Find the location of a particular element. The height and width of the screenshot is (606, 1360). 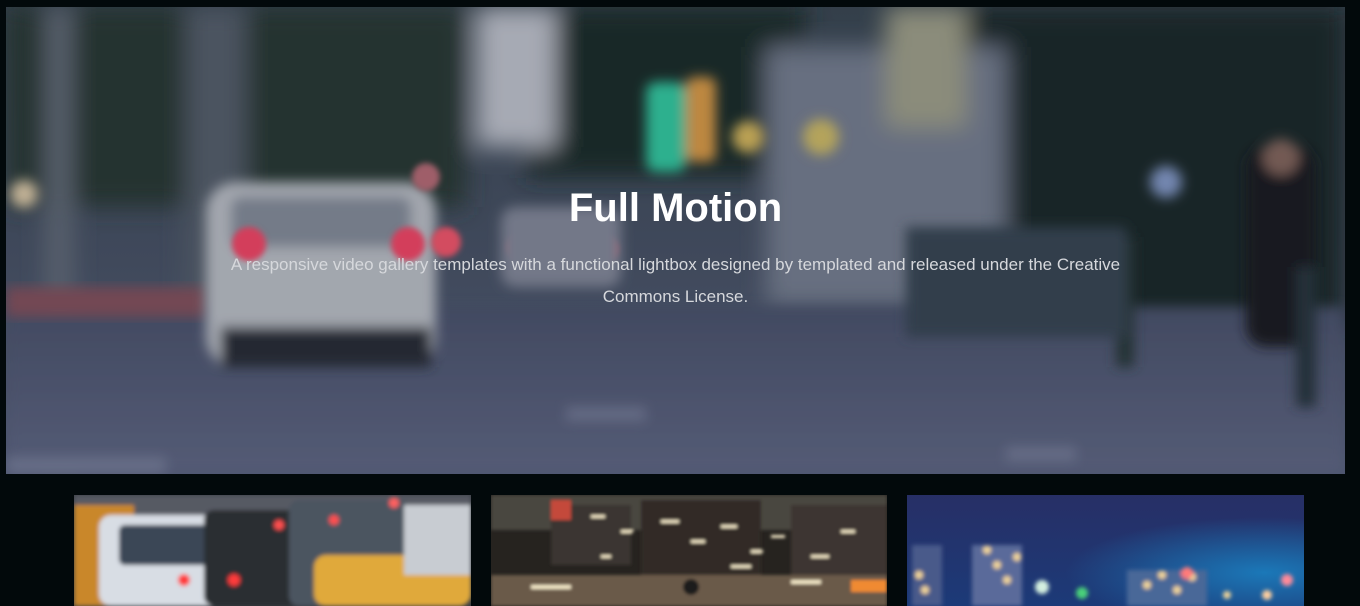

gallery-item-city-night is located at coordinates (689, 550).